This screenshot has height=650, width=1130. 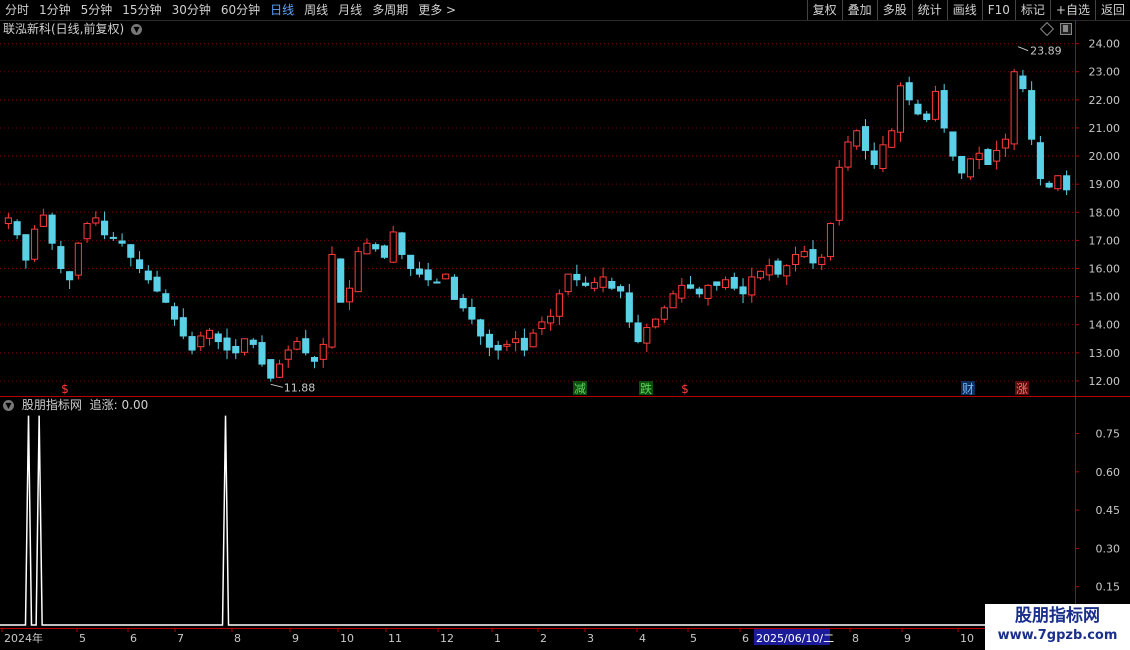 I want to click on event-marker: 涨, so click(x=1022, y=388).